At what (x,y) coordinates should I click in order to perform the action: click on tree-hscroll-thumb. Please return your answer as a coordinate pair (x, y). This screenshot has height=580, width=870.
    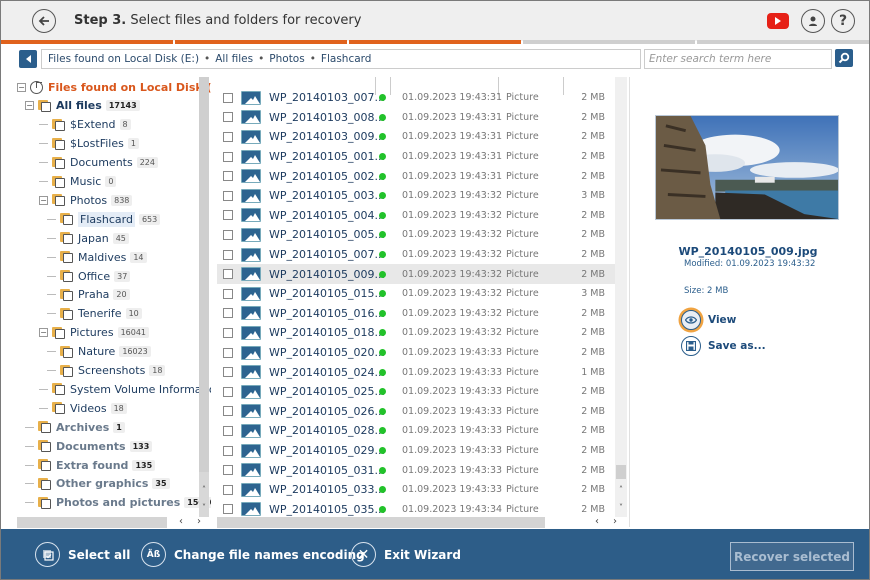
    Looking at the image, I should click on (92, 522).